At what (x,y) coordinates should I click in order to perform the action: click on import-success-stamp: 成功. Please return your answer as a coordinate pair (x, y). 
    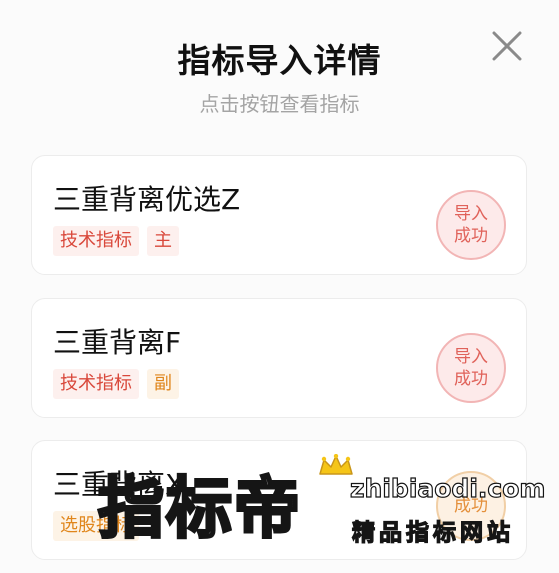
    Looking at the image, I should click on (471, 506).